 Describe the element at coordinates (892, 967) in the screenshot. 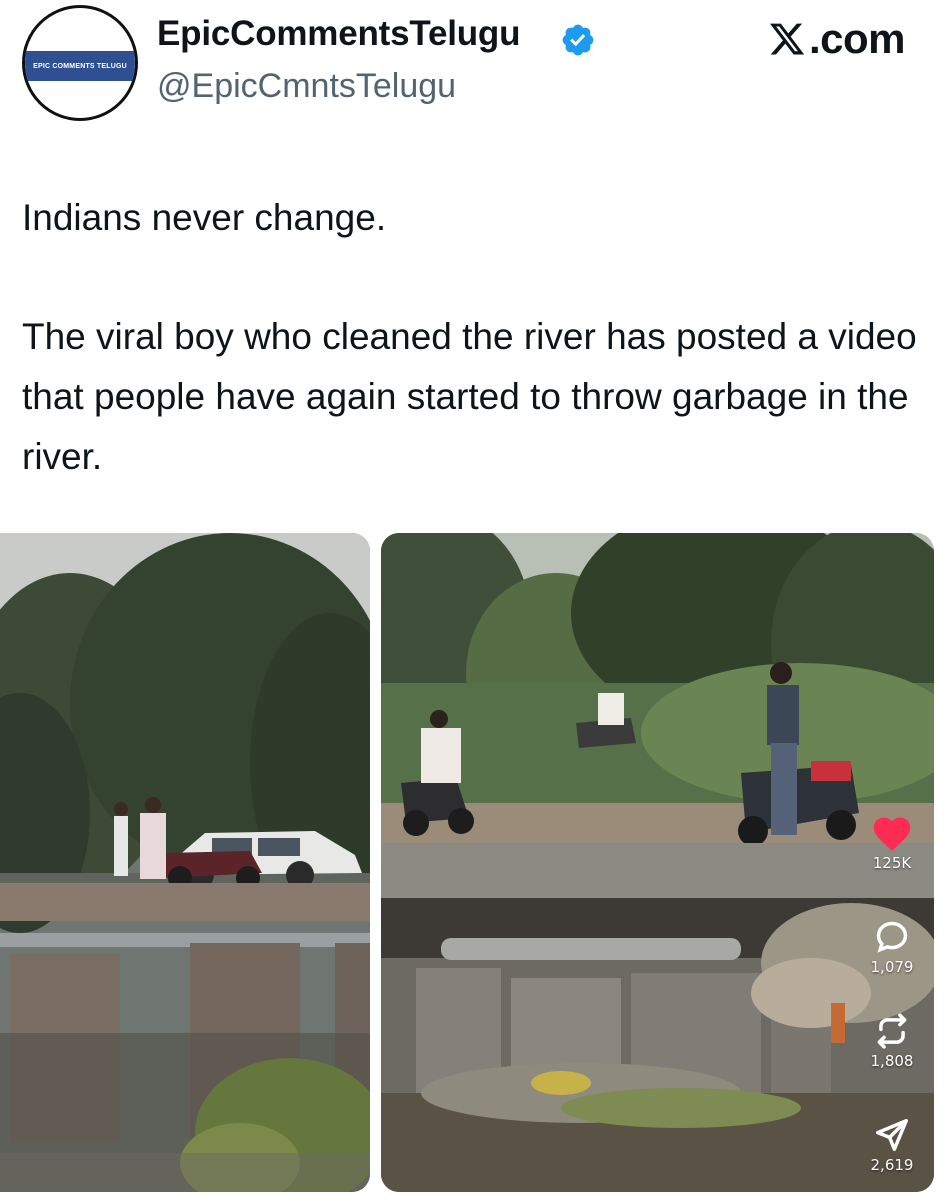

I see `comment-count: 1,079` at that location.